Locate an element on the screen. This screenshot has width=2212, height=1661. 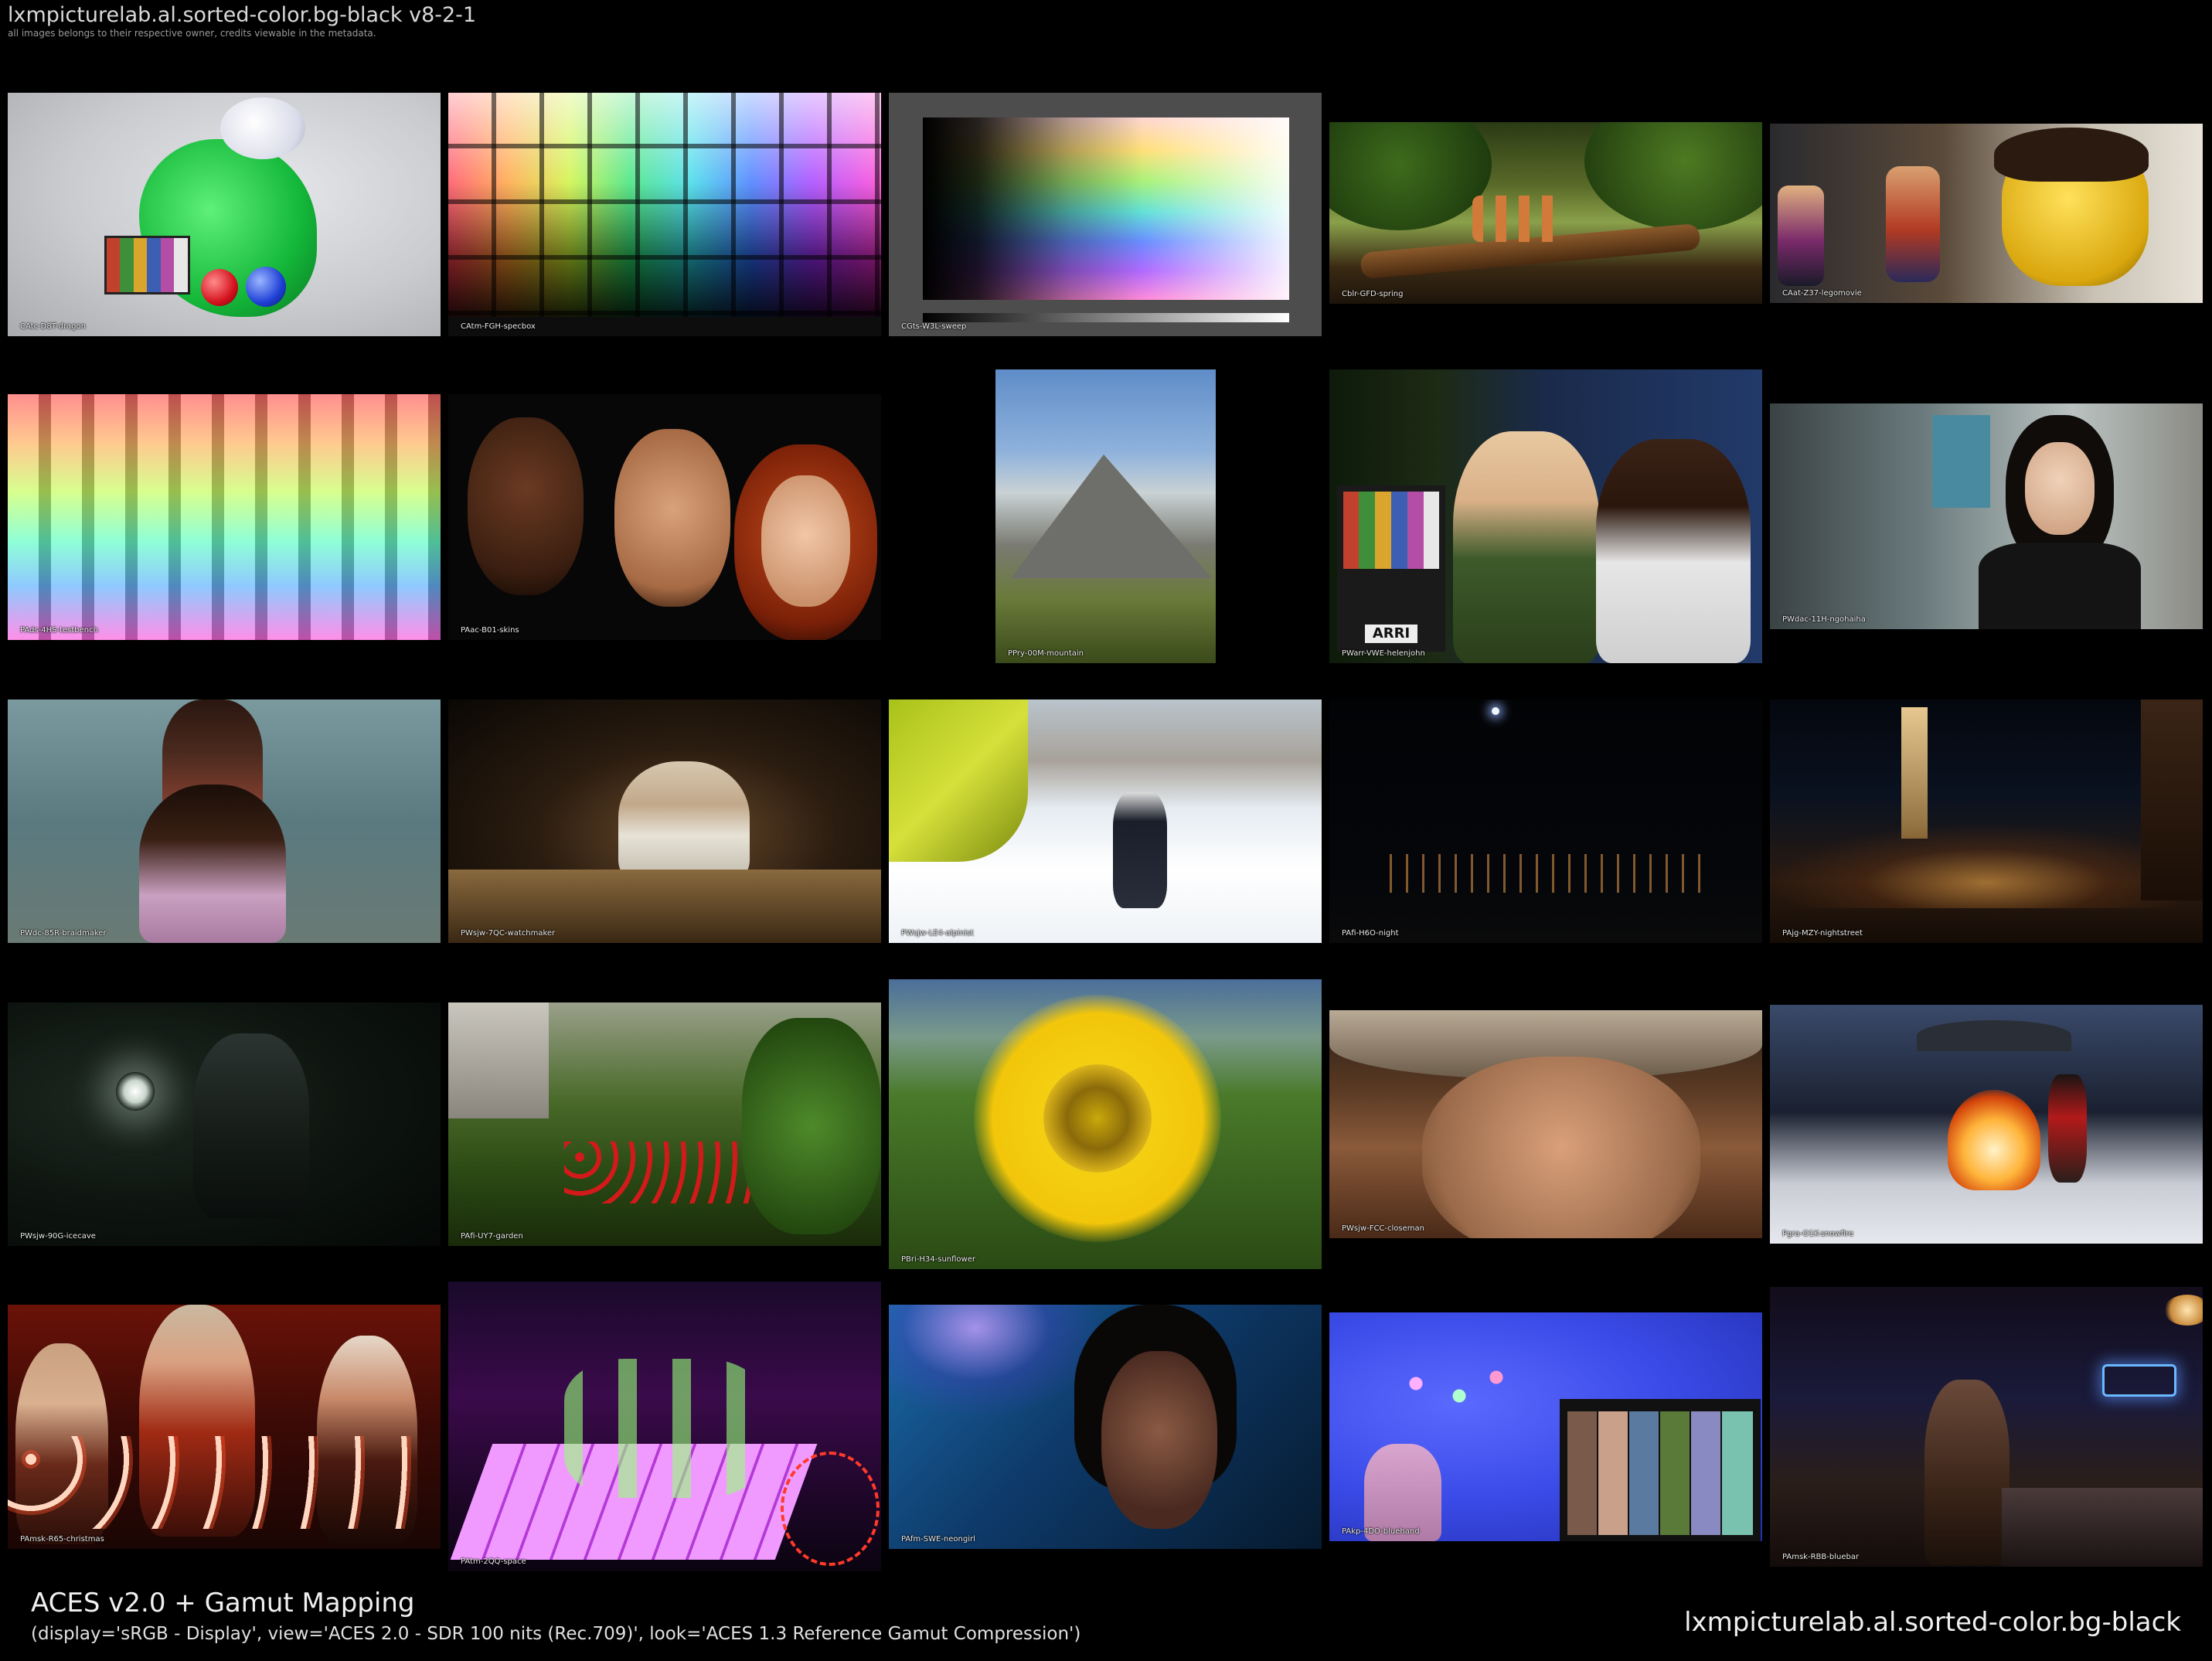
image-tile: PAjg-MZY-nightstreet is located at coordinates (1986, 821).